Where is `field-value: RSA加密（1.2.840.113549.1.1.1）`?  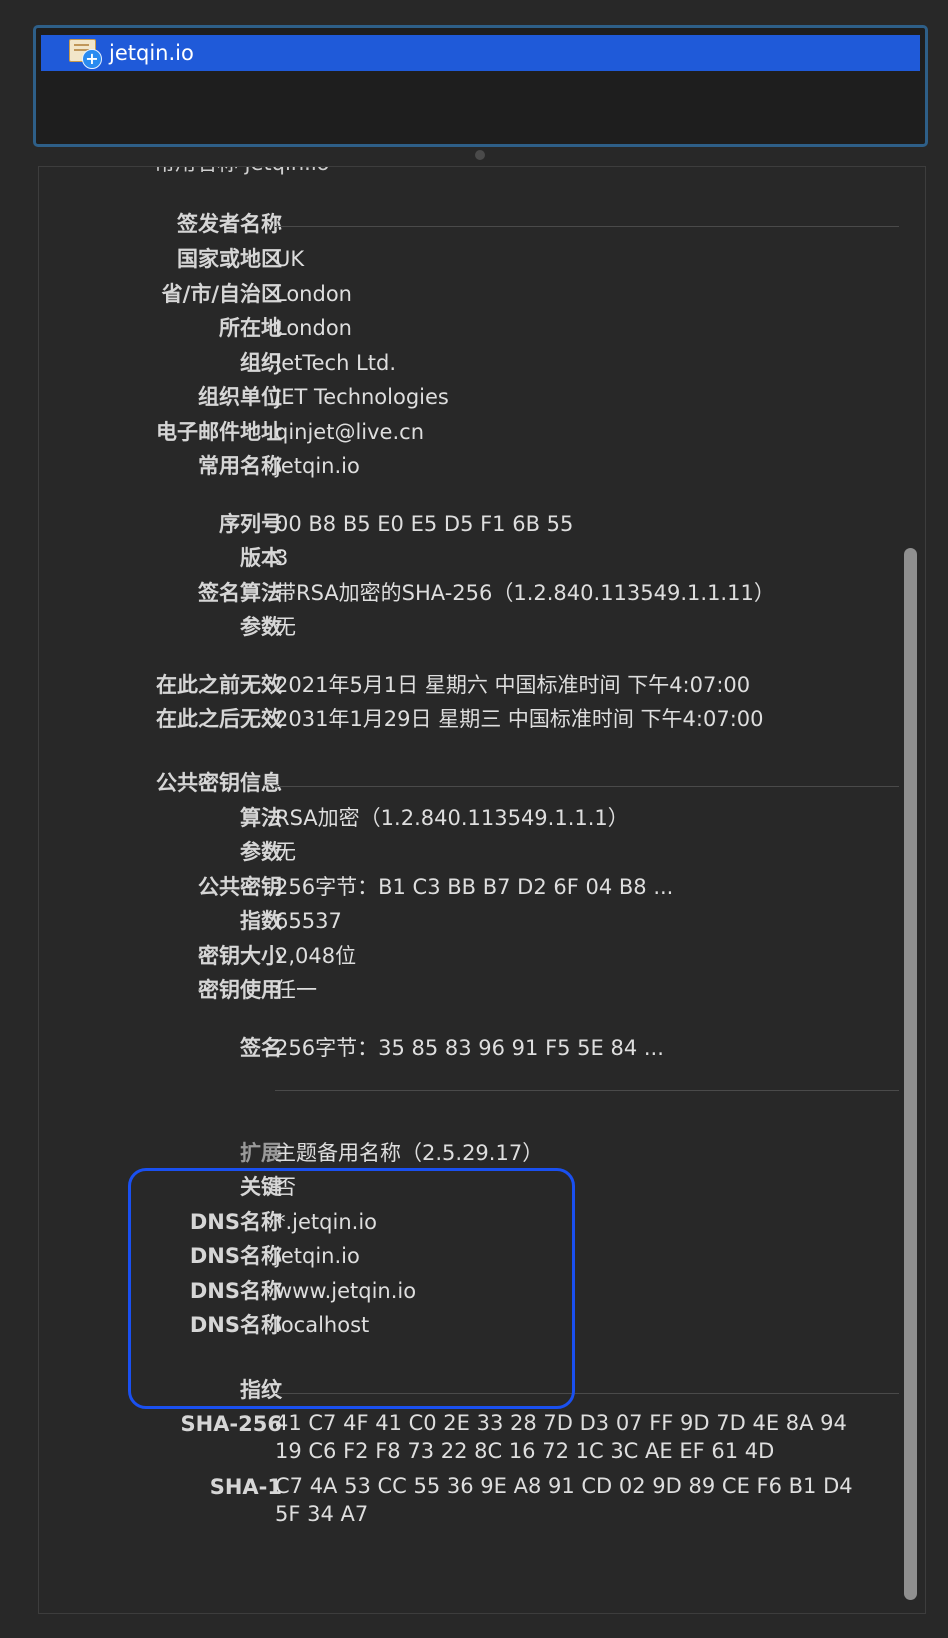
field-value: RSA加密（1.2.840.113549.1.1.1） is located at coordinates (452, 818).